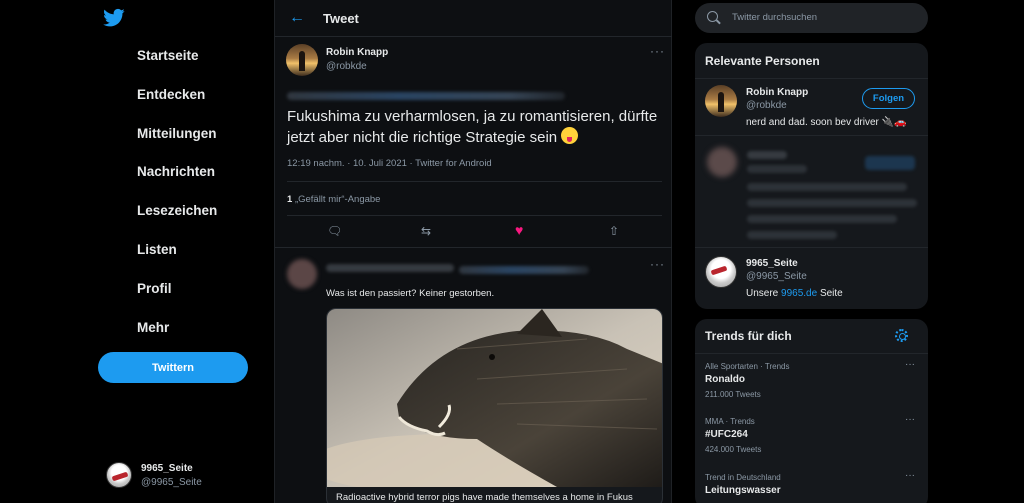  What do you see at coordinates (302, 274) in the screenshot?
I see `reply-author-avatar` at bounding box center [302, 274].